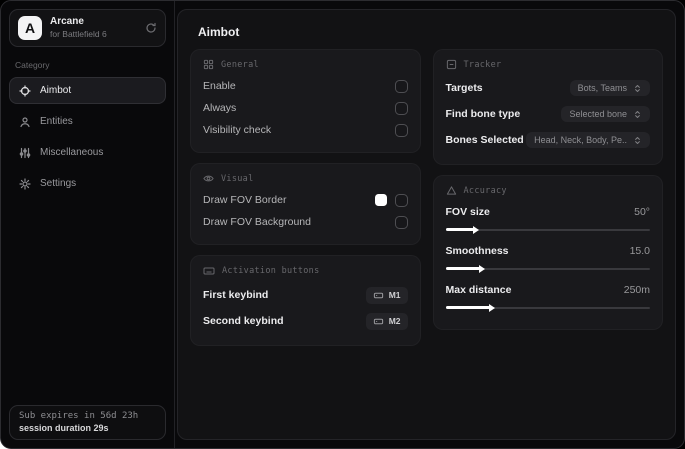 The height and width of the screenshot is (449, 685). Describe the element at coordinates (485, 190) in the screenshot. I see `card-title: Accuracy` at that location.